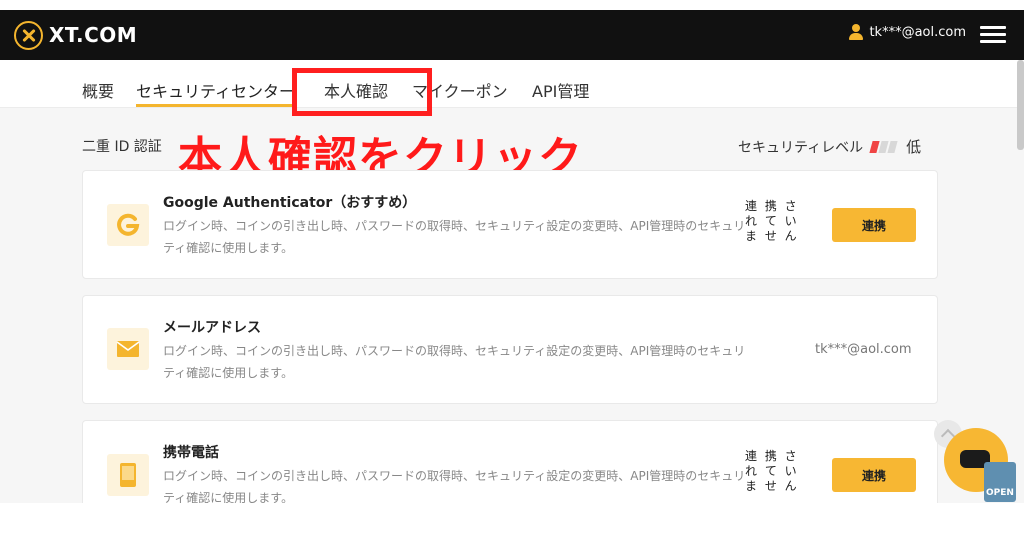 The image size is (1024, 538). What do you see at coordinates (212, 328) in the screenshot?
I see `card-title: メールアドレス` at bounding box center [212, 328].